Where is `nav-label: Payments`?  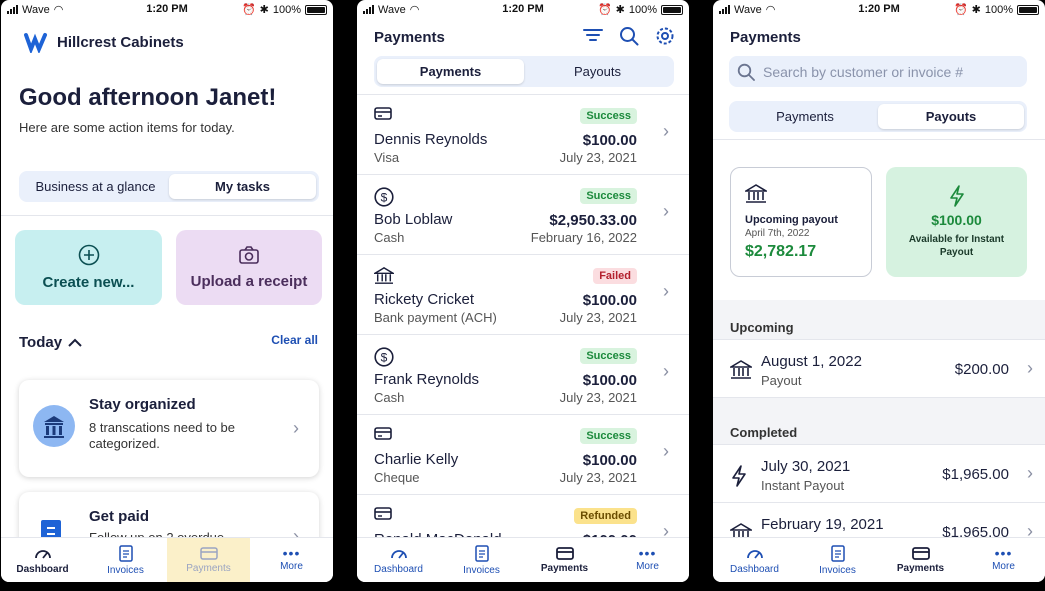
nav-label: Payments is located at coordinates (564, 568).